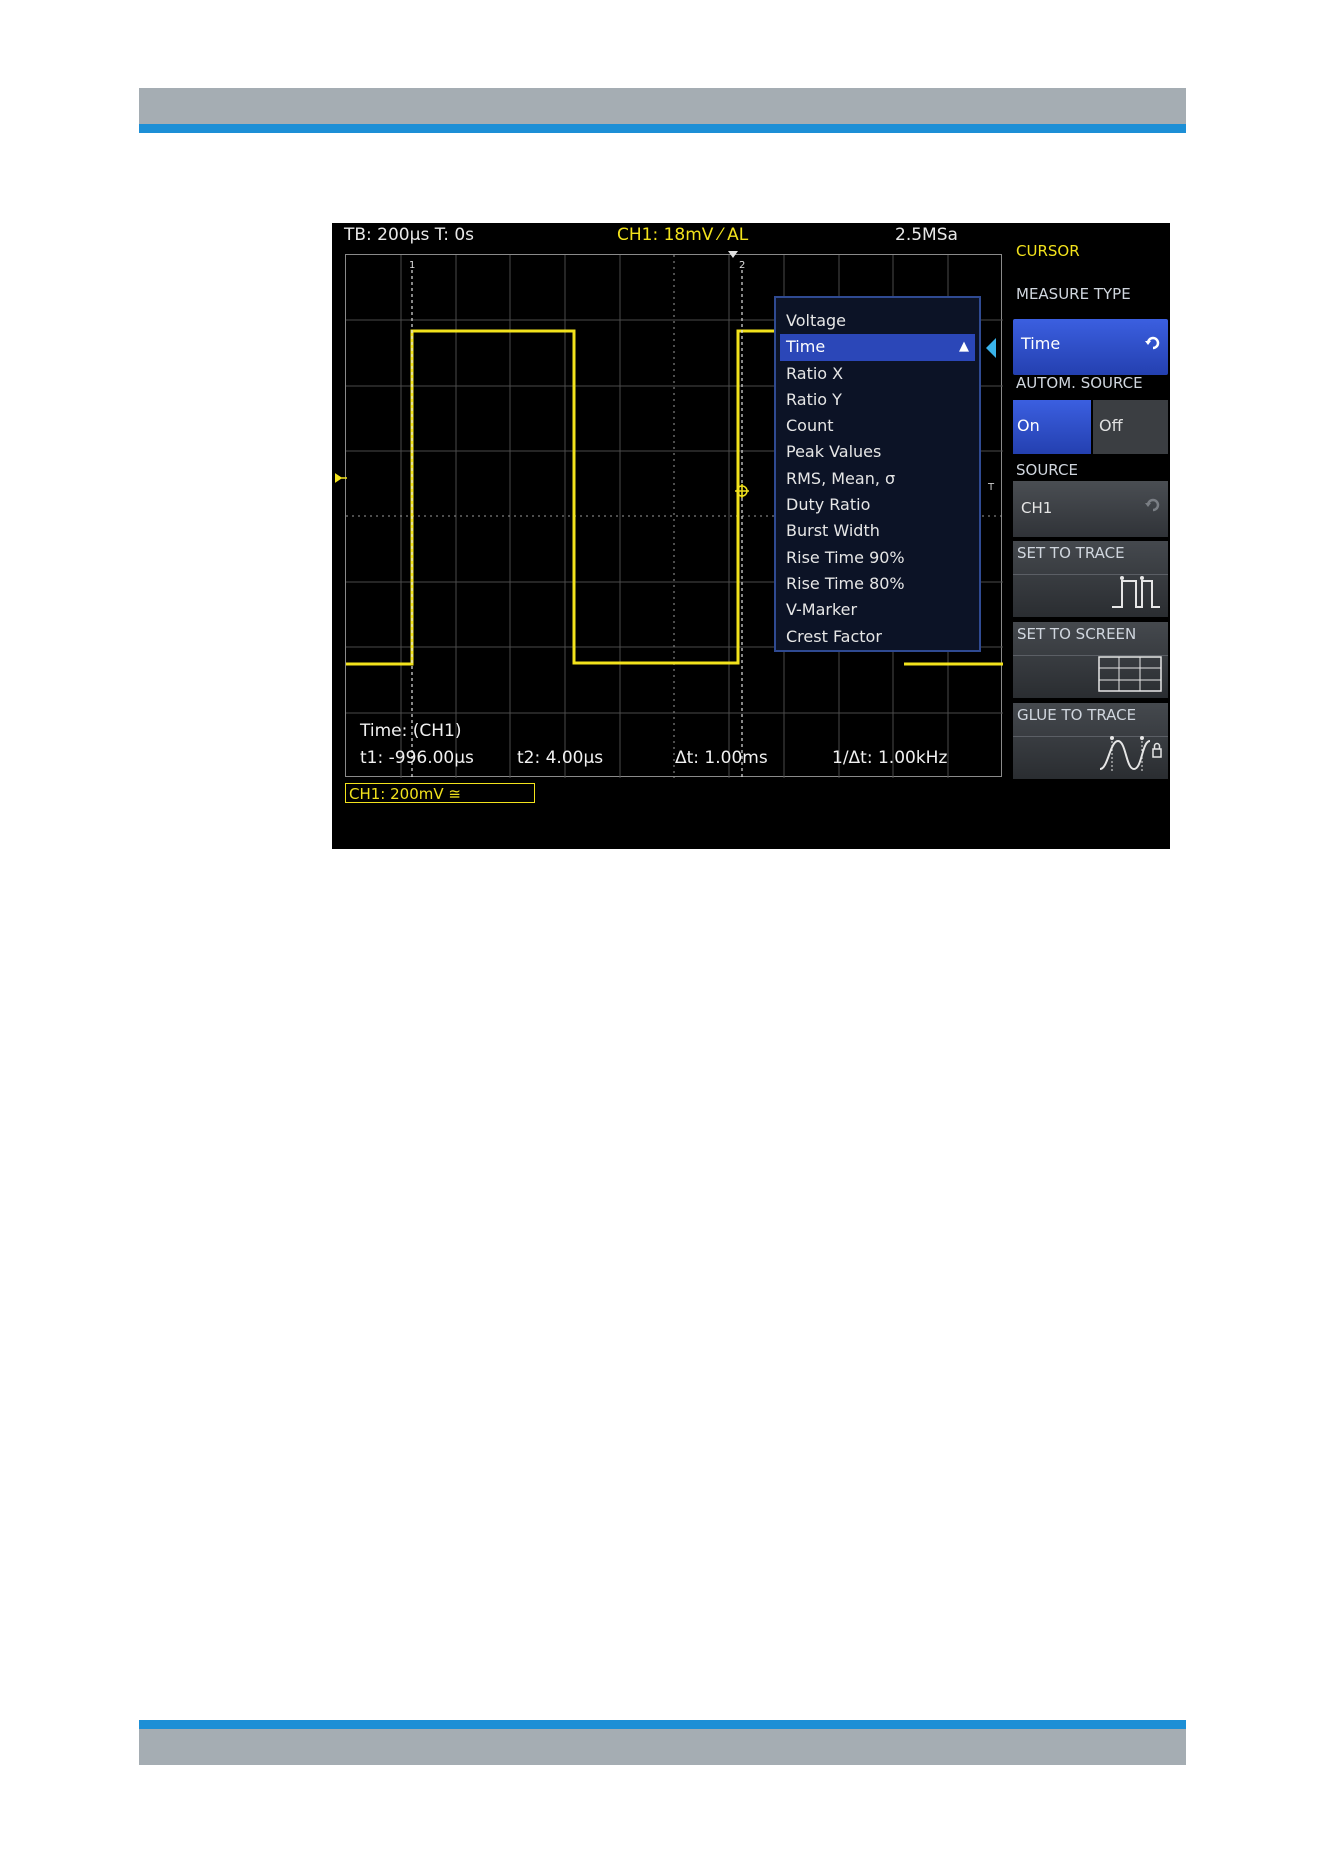  I want to click on autom-source-on-option: On, so click(1052, 427).